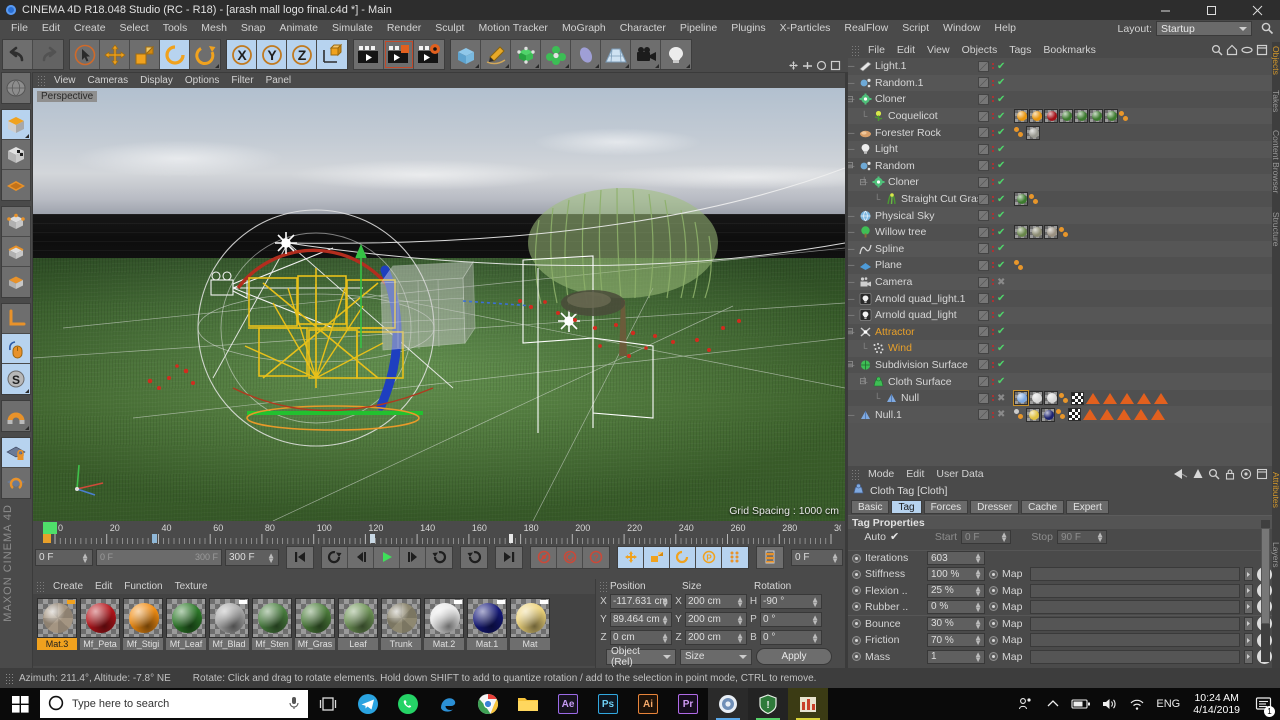 This screenshot has width=1280, height=720. Describe the element at coordinates (910, 398) in the screenshot. I see `object-name: Null` at that location.